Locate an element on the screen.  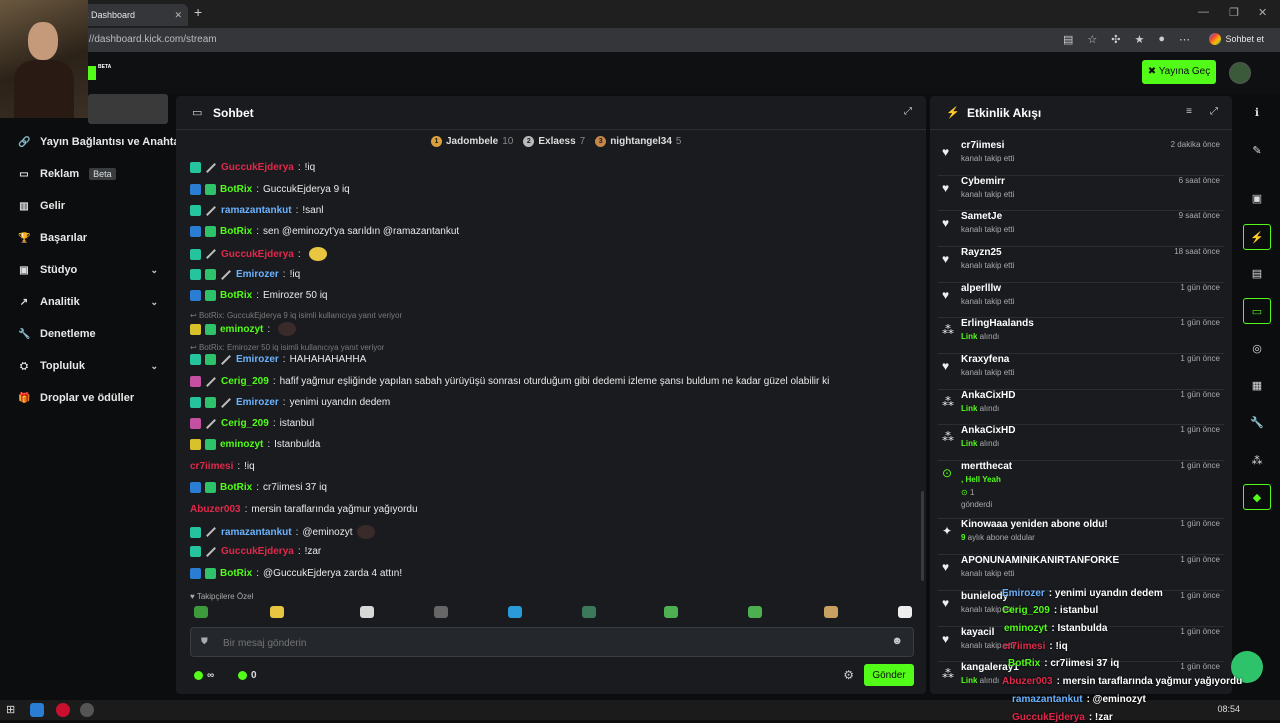
chat-message: eminozyt: is located at coordinates (243, 329).